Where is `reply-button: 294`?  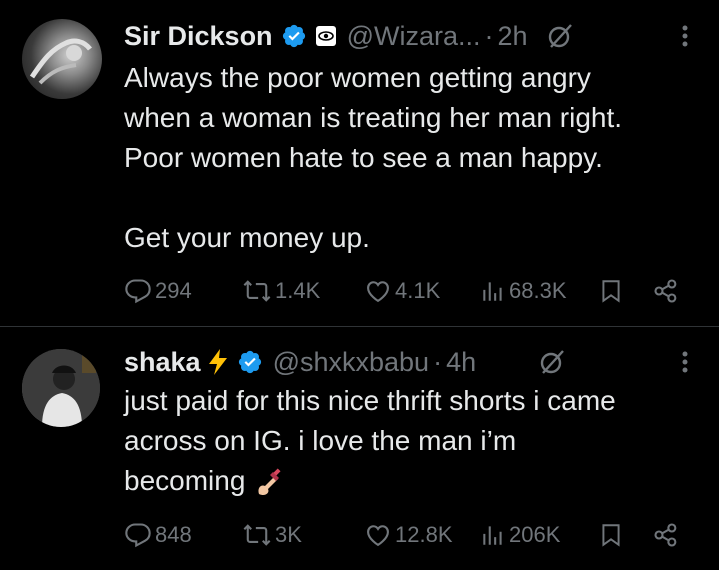 reply-button: 294 is located at coordinates (158, 291).